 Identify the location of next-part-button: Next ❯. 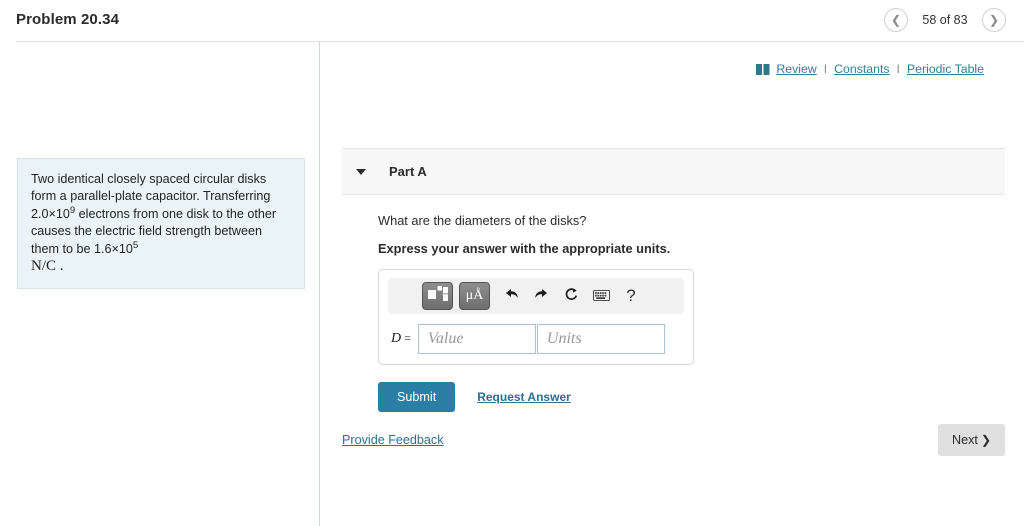
(971, 440).